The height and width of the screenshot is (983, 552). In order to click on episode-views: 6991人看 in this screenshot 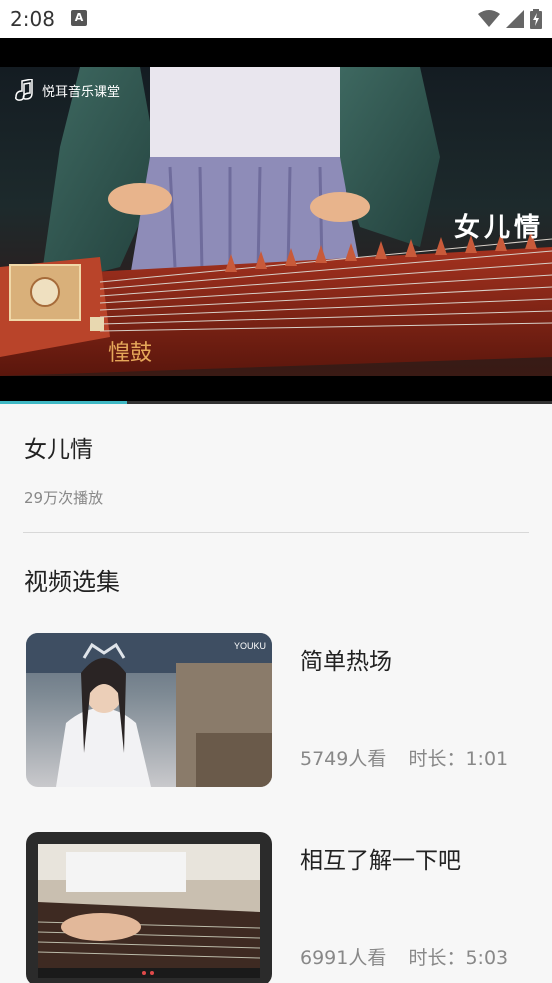, I will do `click(343, 958)`.